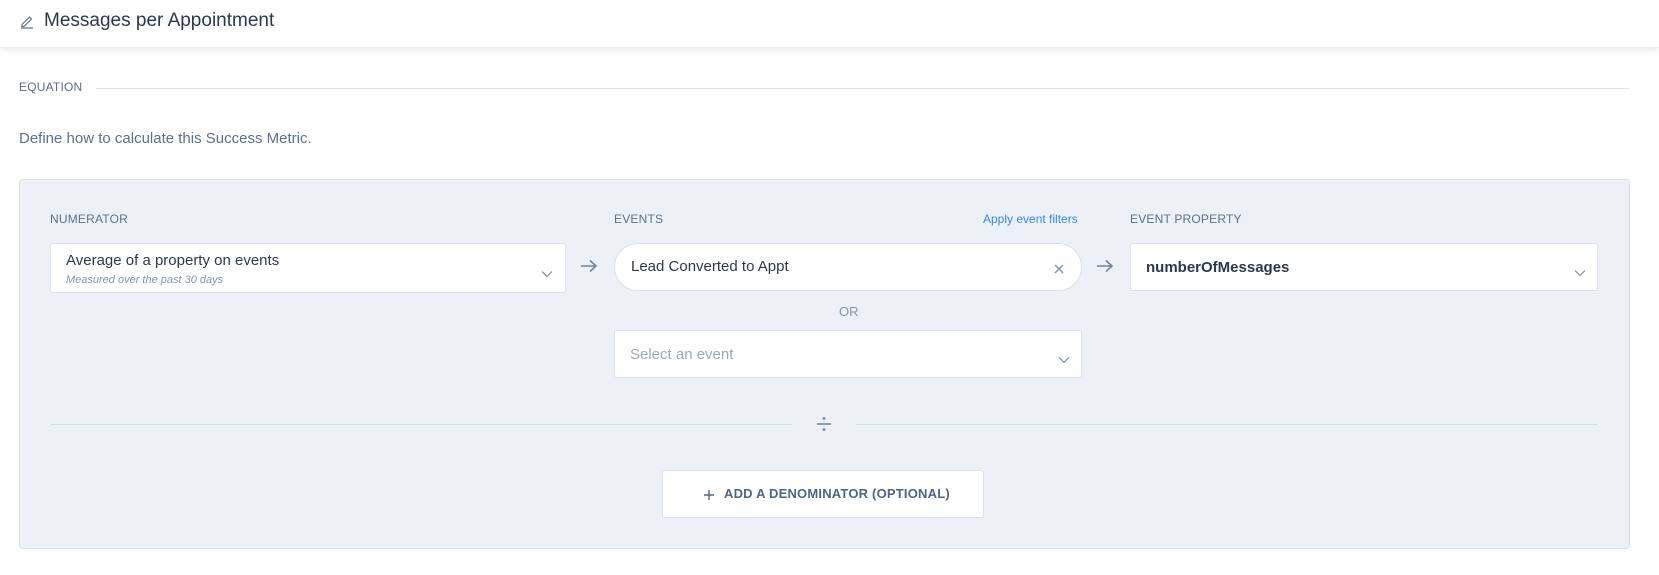 The width and height of the screenshot is (1659, 575). What do you see at coordinates (145, 280) in the screenshot?
I see `numerator-subtext: Measured over the past 30 days` at bounding box center [145, 280].